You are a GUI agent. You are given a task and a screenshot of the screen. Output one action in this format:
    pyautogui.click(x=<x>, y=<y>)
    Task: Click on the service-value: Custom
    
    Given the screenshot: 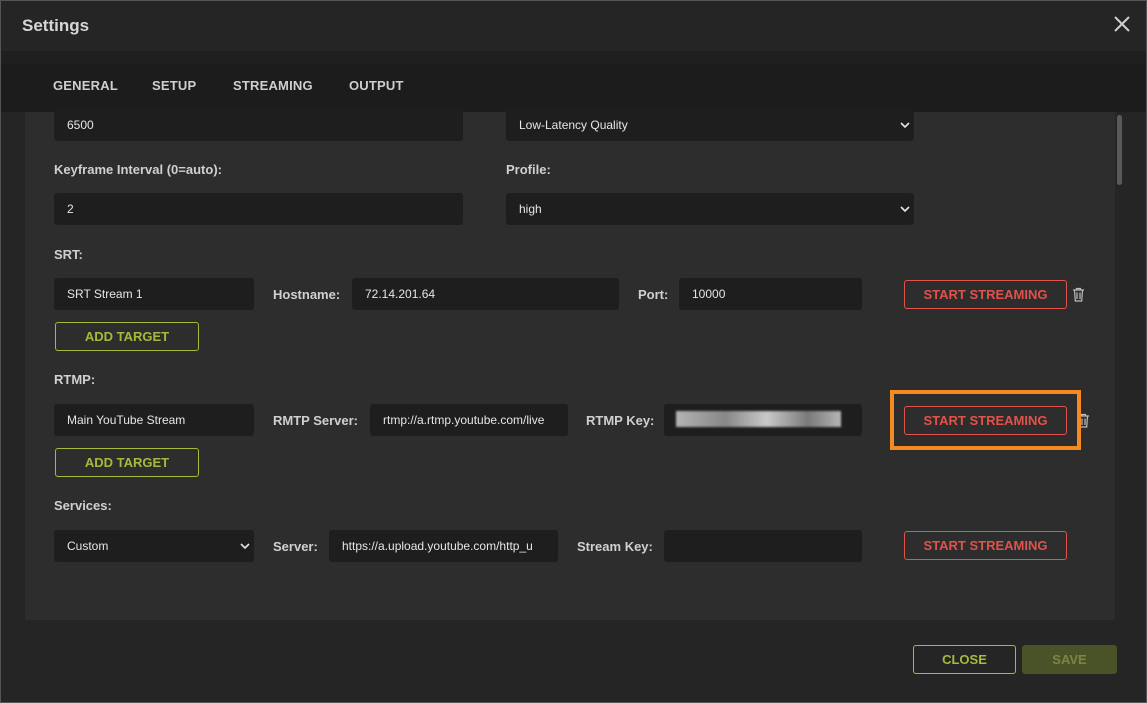 What is the action you would take?
    pyautogui.click(x=88, y=546)
    